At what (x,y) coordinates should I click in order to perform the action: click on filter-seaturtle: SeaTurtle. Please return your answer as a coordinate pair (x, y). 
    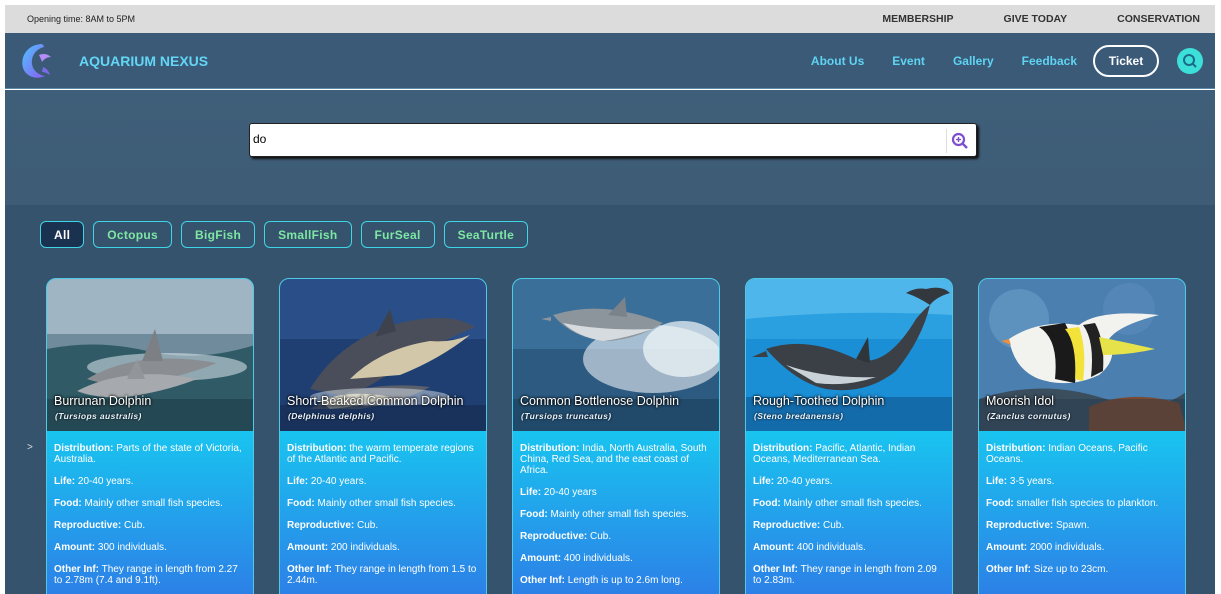
    Looking at the image, I should click on (486, 234).